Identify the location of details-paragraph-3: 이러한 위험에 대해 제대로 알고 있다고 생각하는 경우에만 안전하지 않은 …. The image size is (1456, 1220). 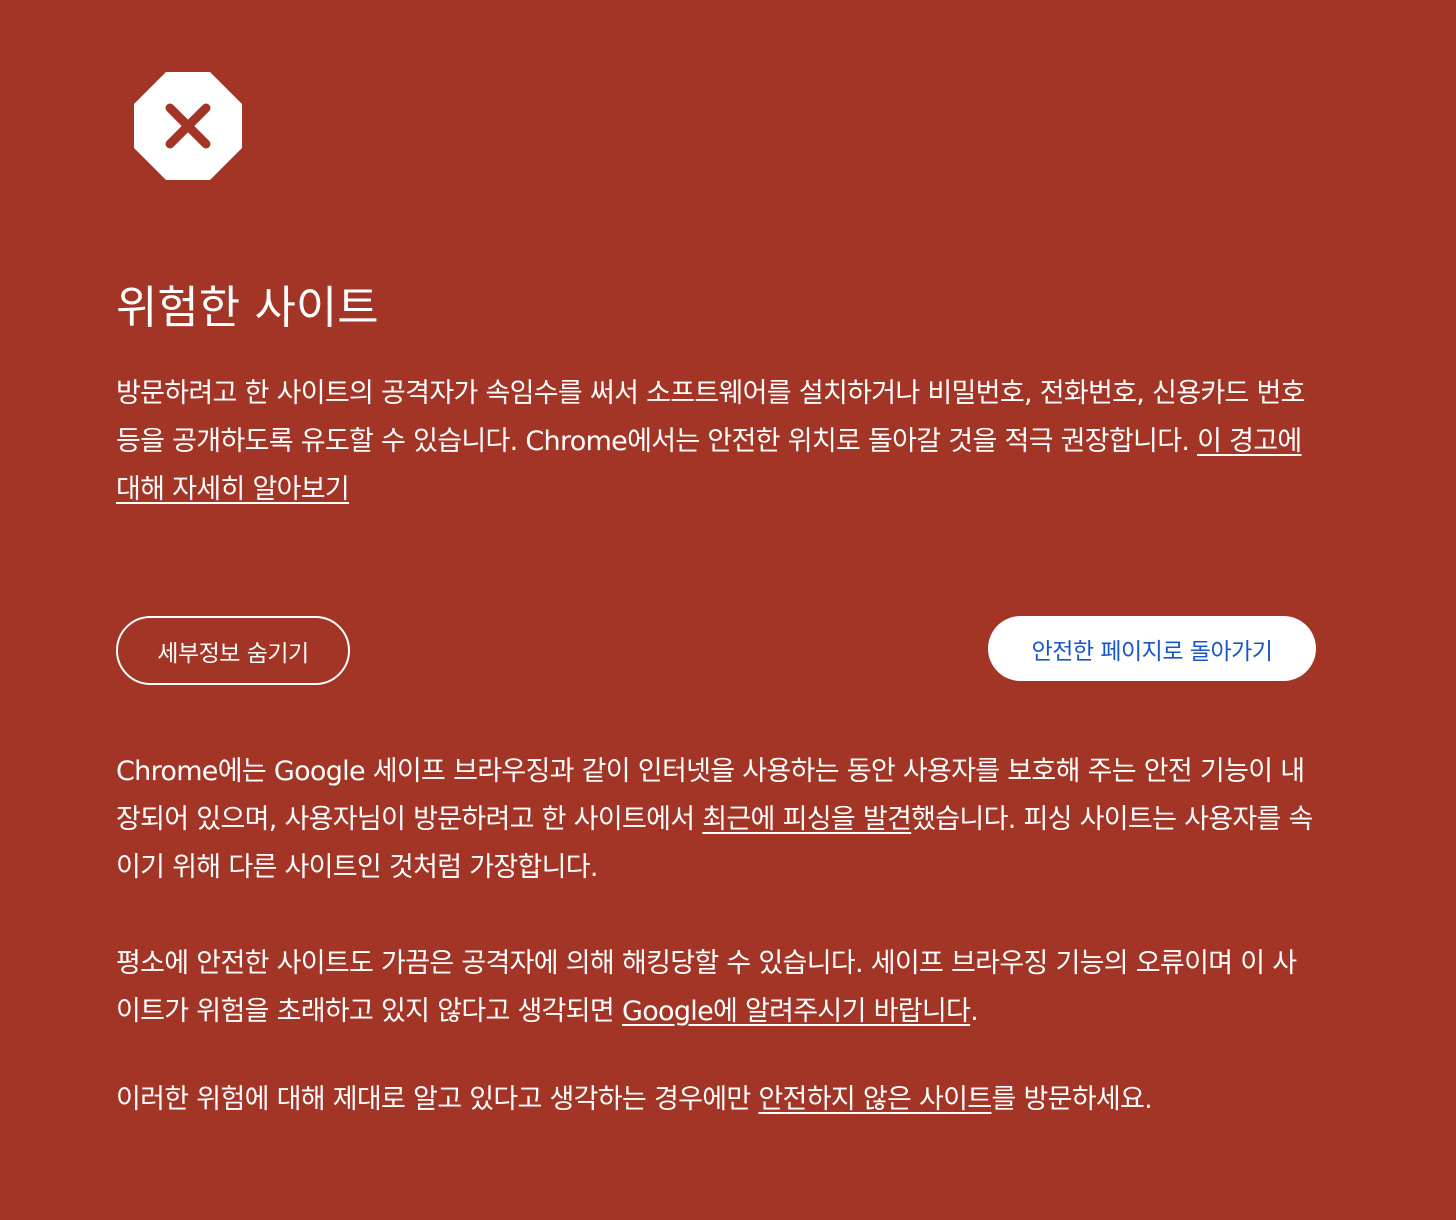
(716, 1100).